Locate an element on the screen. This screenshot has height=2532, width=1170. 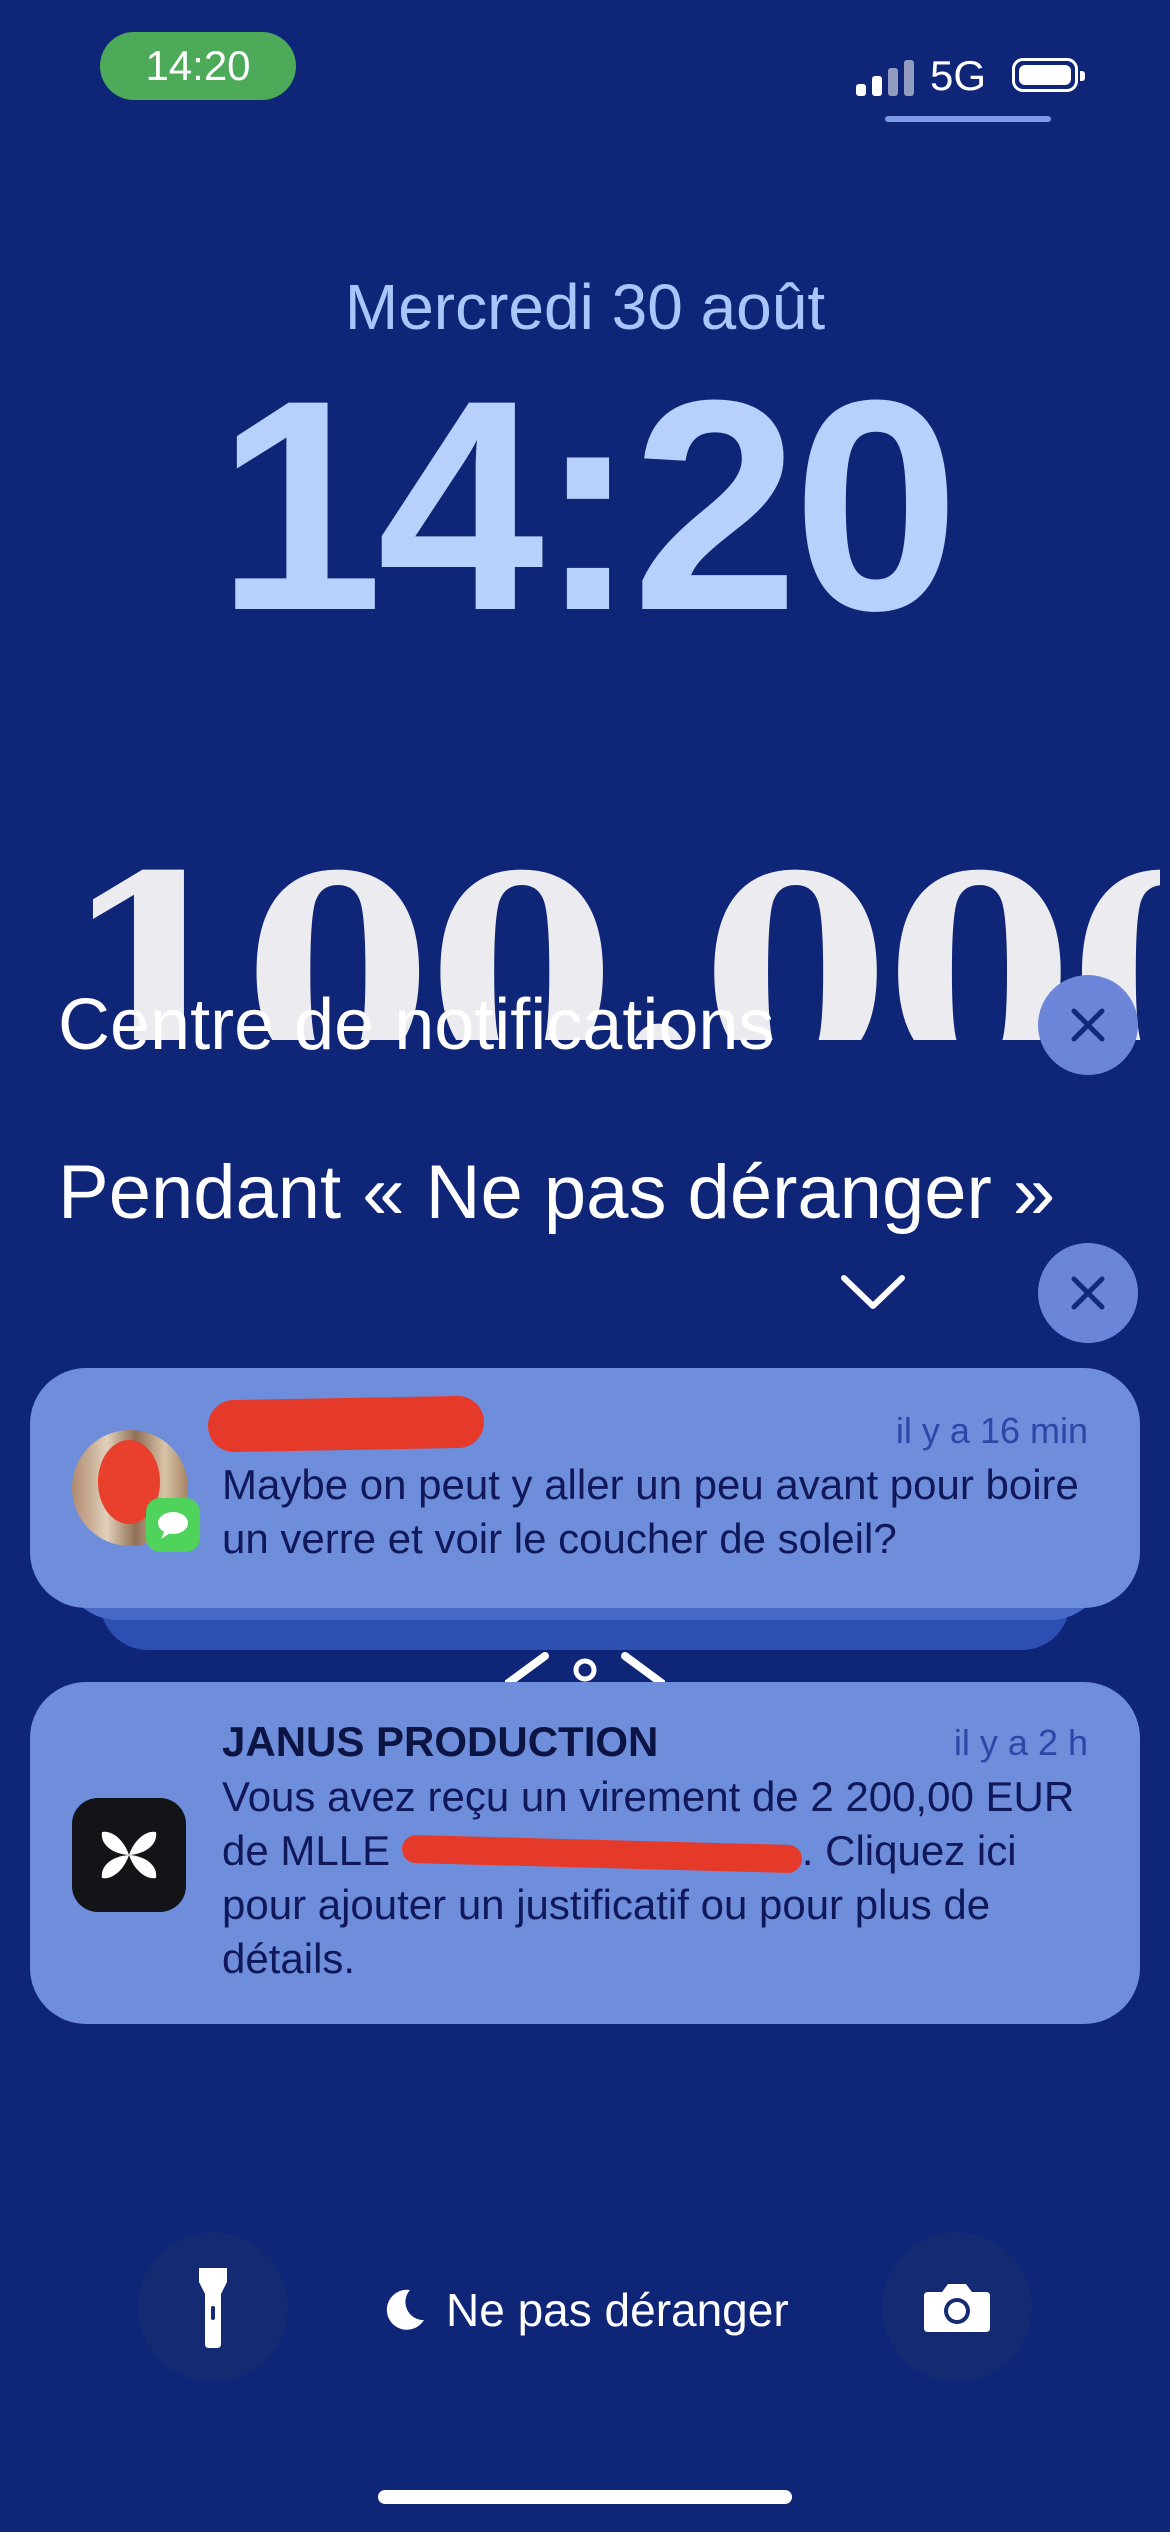
wallpaper-crest is located at coordinates (585, 1669).